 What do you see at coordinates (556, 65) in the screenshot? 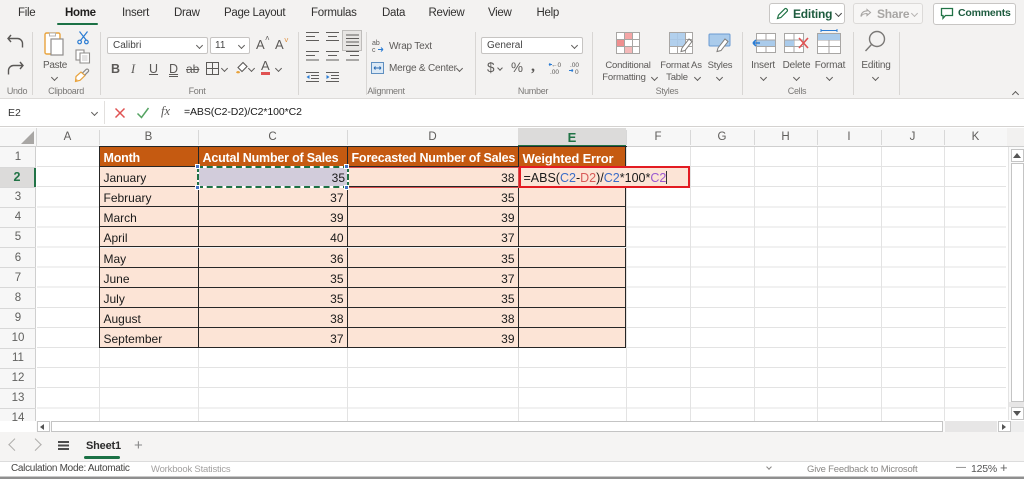
I see `svg-text: ←0` at bounding box center [556, 65].